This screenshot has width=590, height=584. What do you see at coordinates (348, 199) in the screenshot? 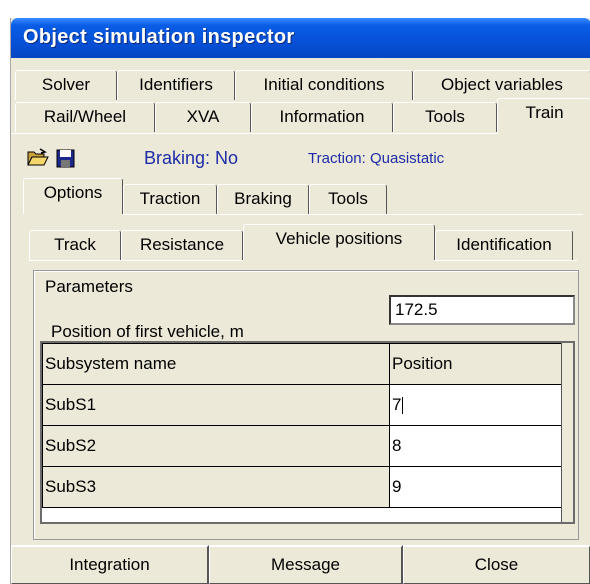
I see `subtab-tools: Tools` at bounding box center [348, 199].